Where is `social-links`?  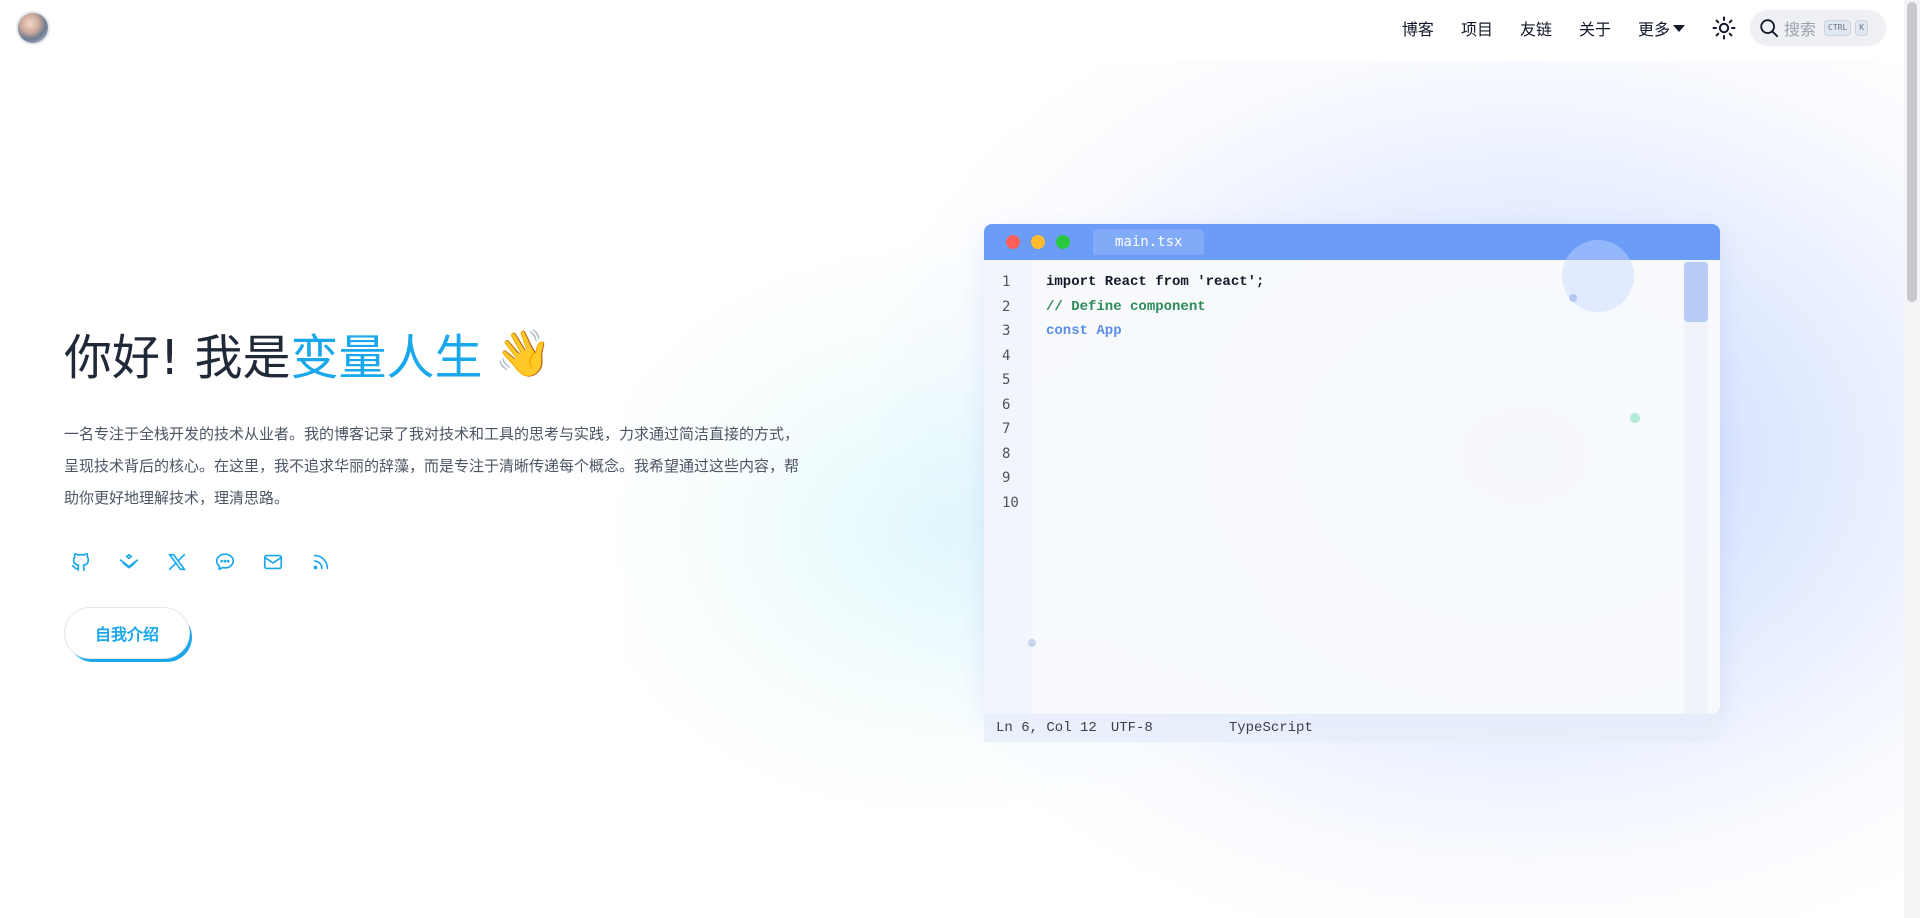 social-links is located at coordinates (212, 562).